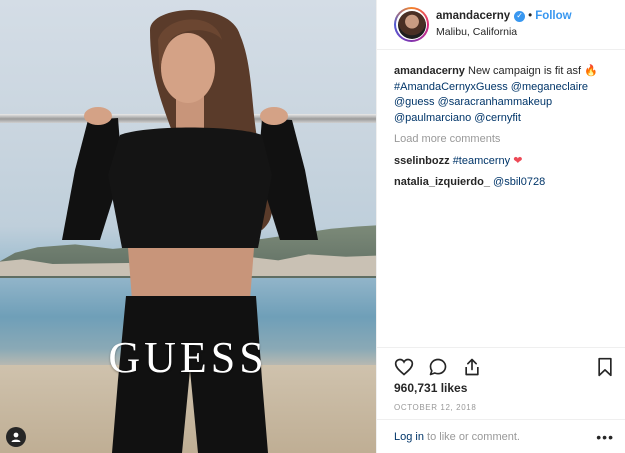 The image size is (625, 453). Describe the element at coordinates (404, 367) in the screenshot. I see `heart-icon` at that location.